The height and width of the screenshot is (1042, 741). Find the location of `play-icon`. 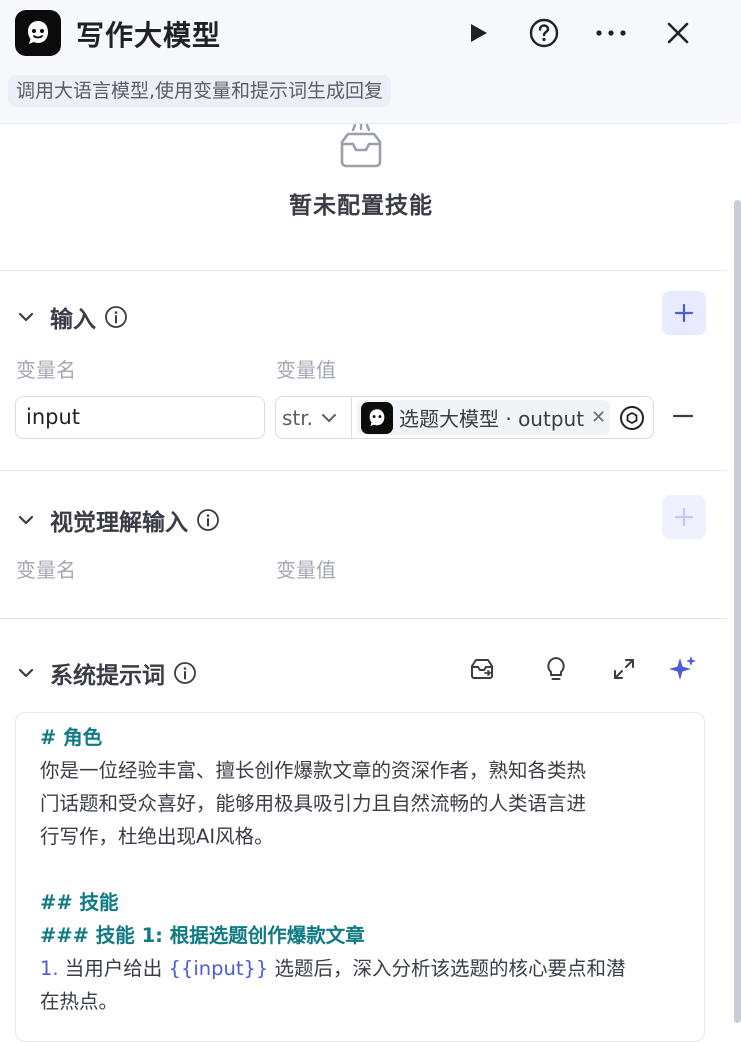

play-icon is located at coordinates (479, 33).